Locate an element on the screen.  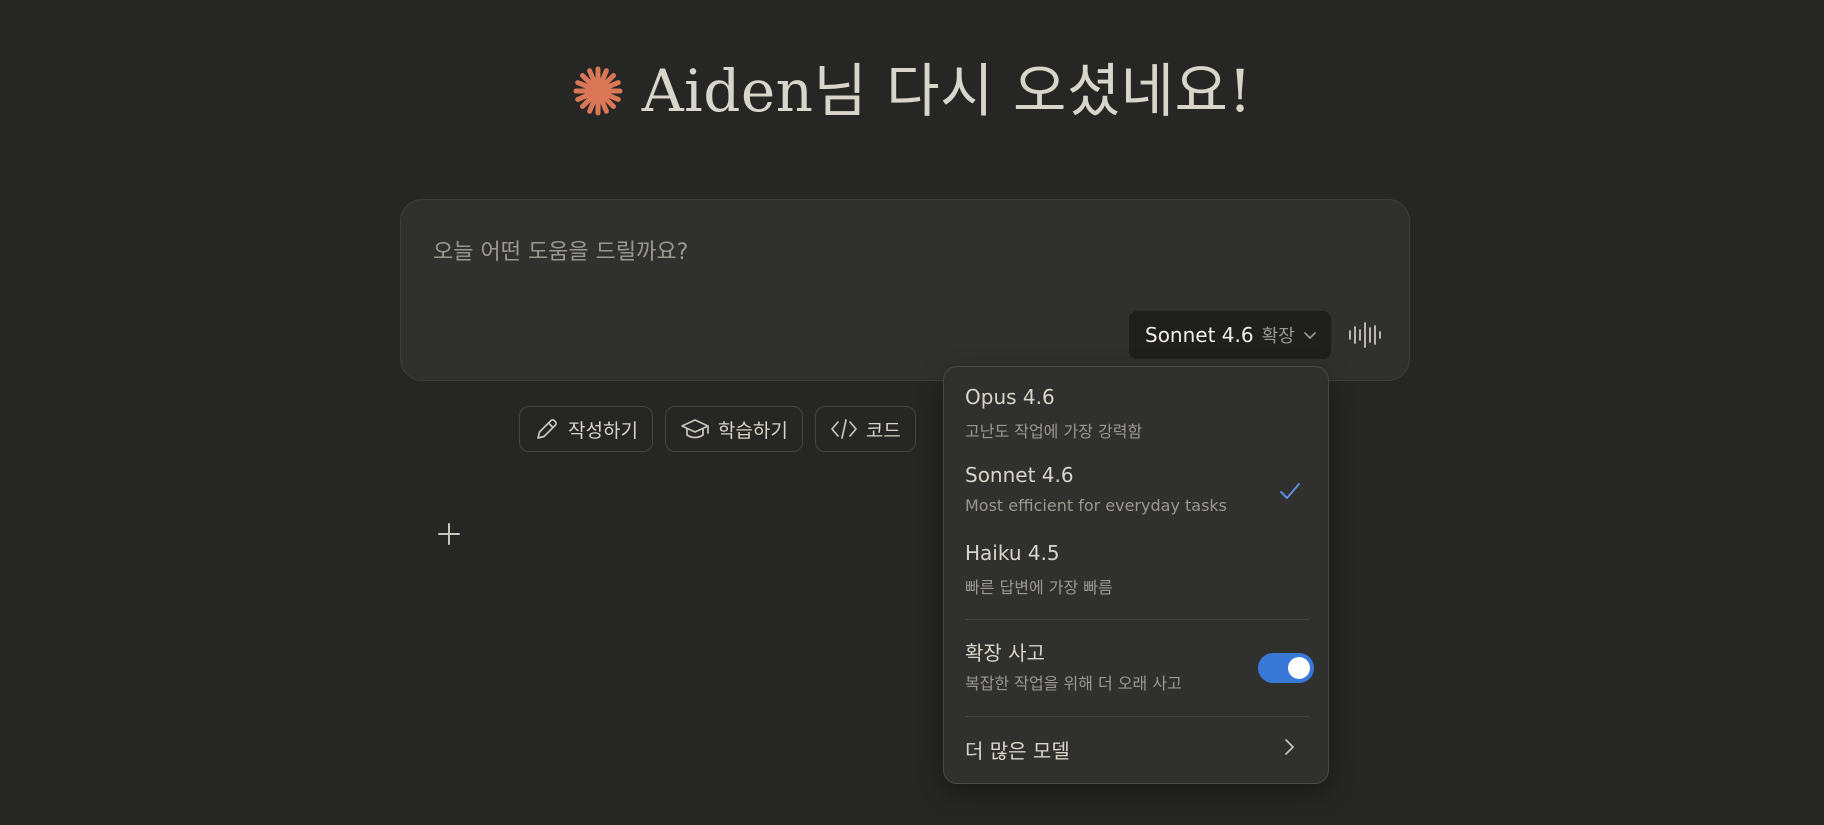
chip-write-label: 작성하기 is located at coordinates (603, 430).